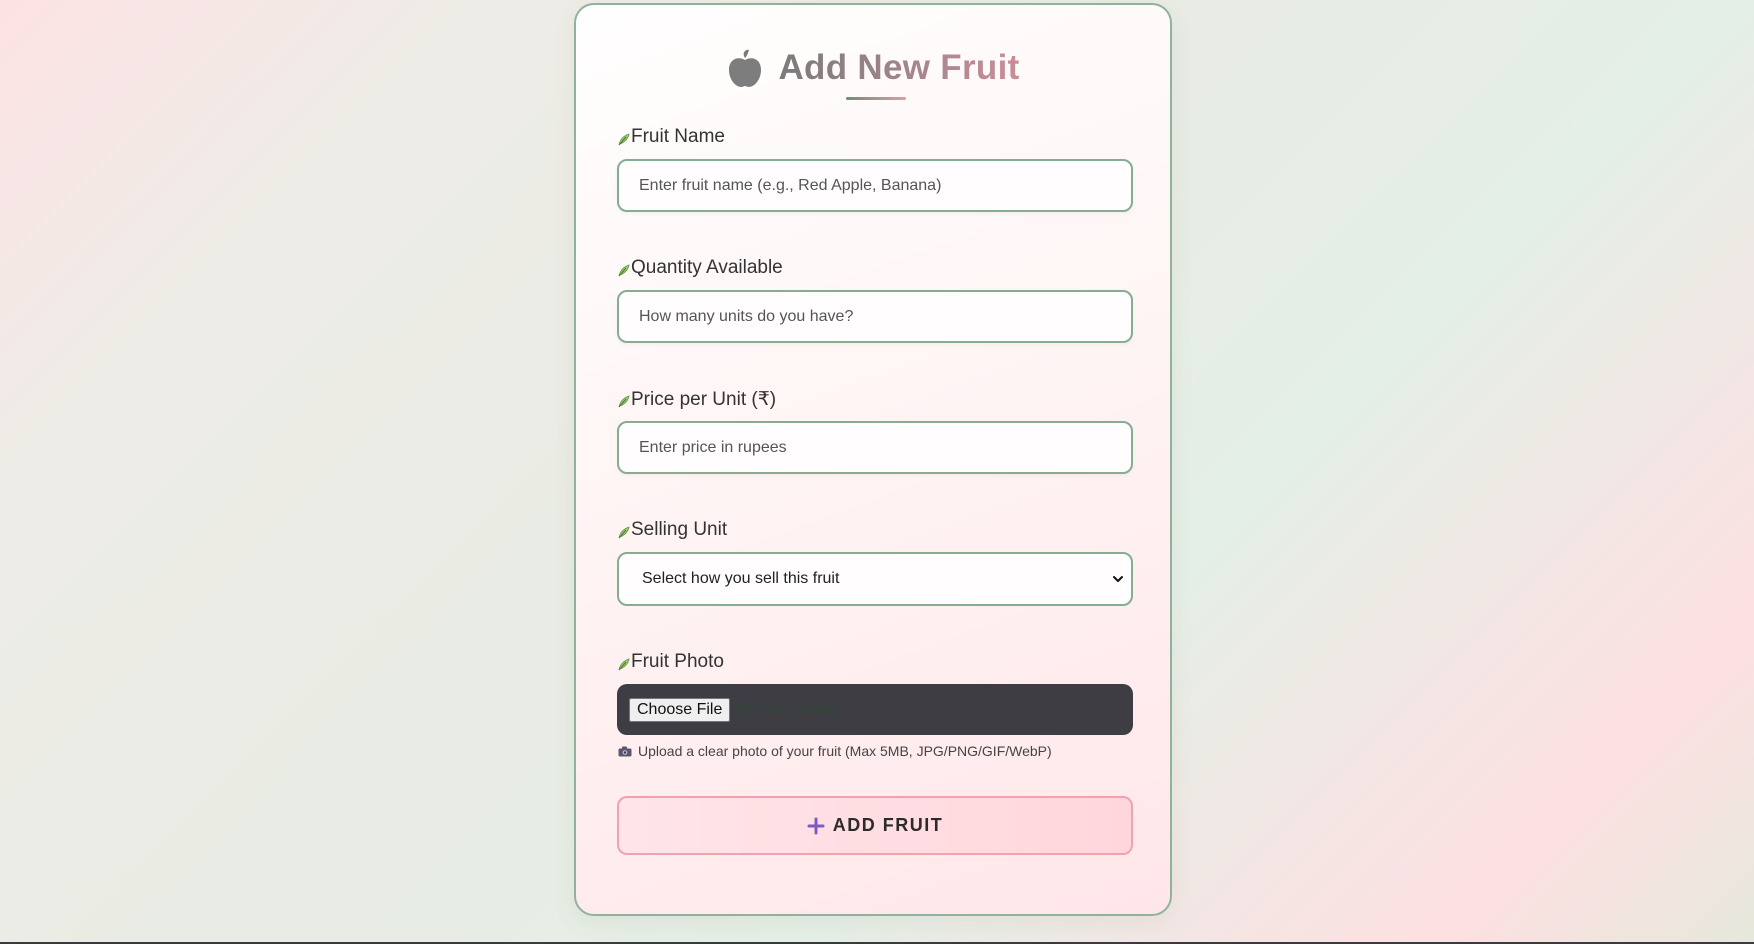 The width and height of the screenshot is (1754, 944). What do you see at coordinates (704, 399) in the screenshot?
I see `price-label: Price per Unit (₹)` at bounding box center [704, 399].